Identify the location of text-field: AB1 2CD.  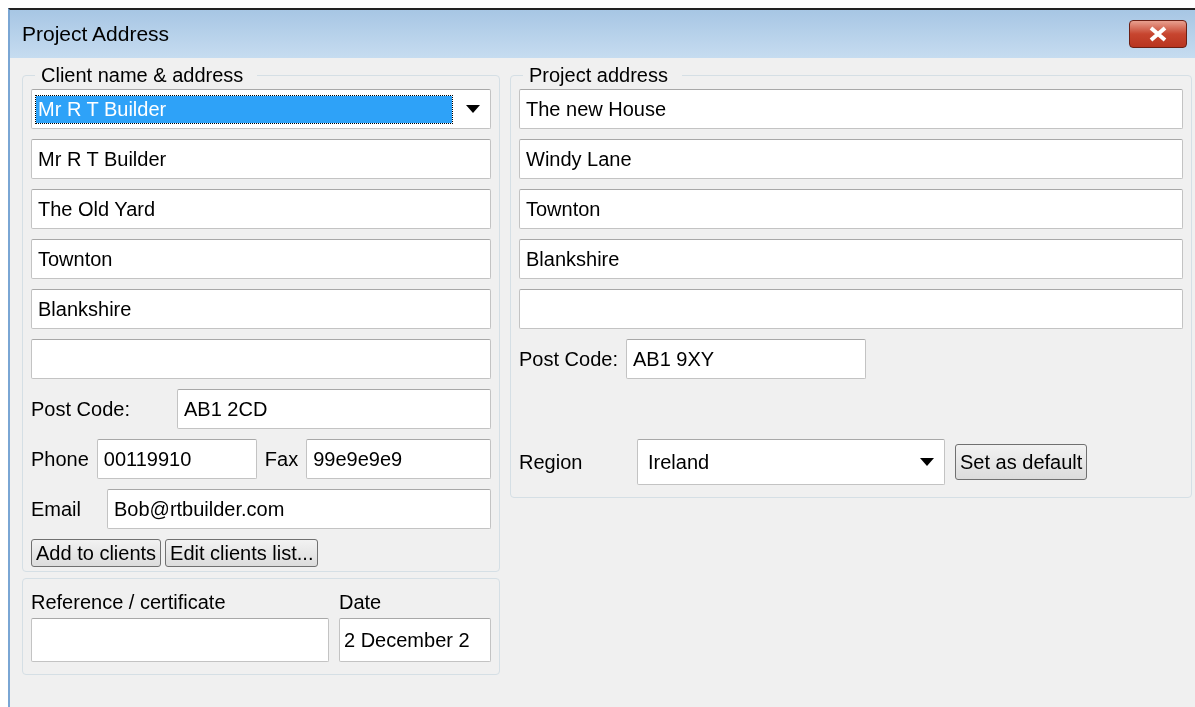
(334, 409).